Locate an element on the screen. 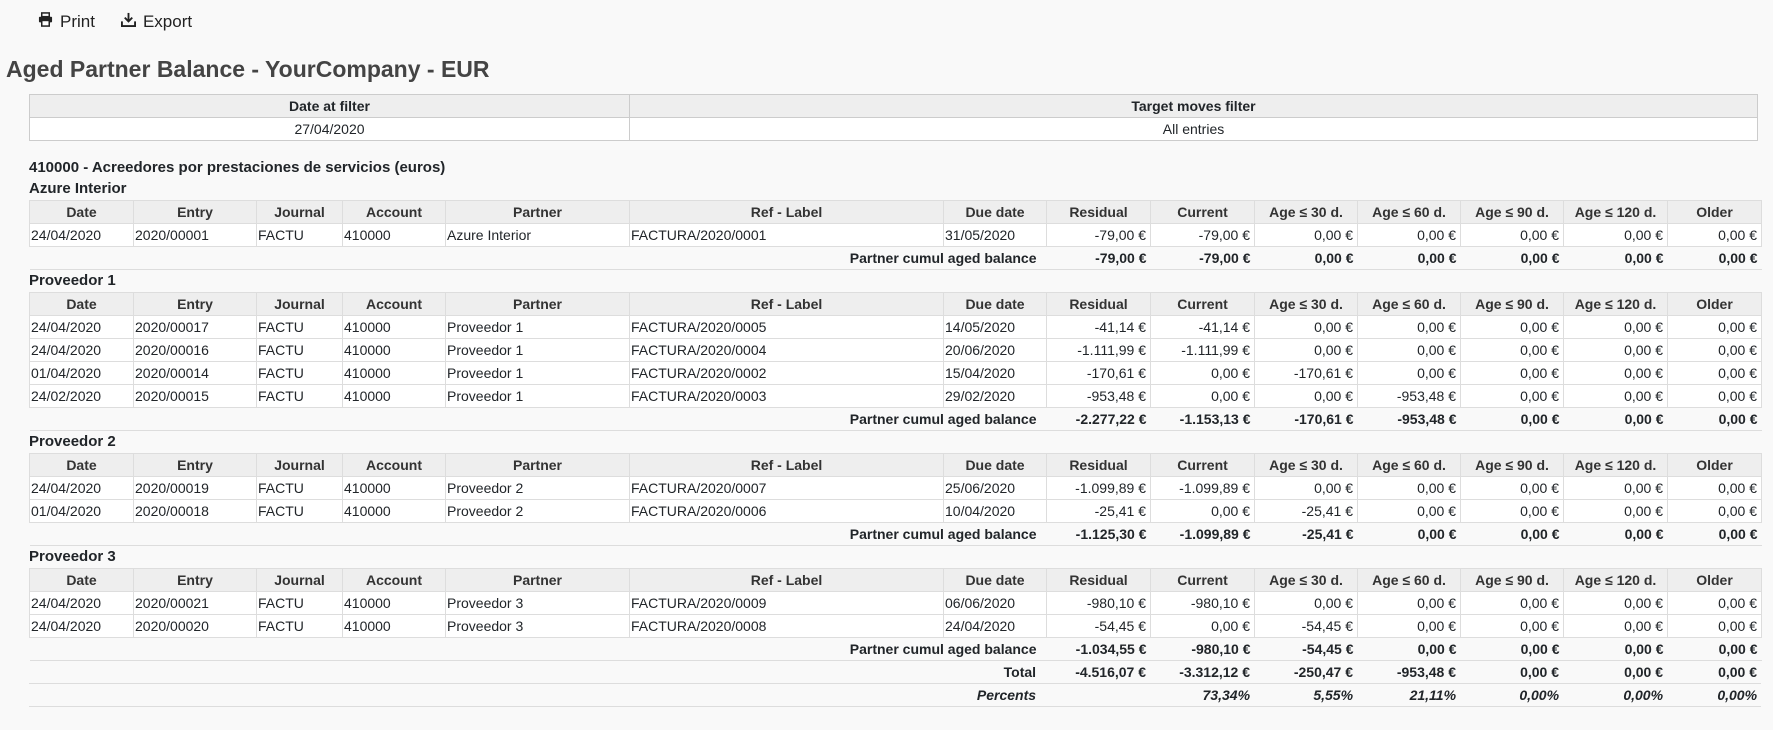 The height and width of the screenshot is (730, 1773). cell-entry: 2020/00019 is located at coordinates (195, 488).